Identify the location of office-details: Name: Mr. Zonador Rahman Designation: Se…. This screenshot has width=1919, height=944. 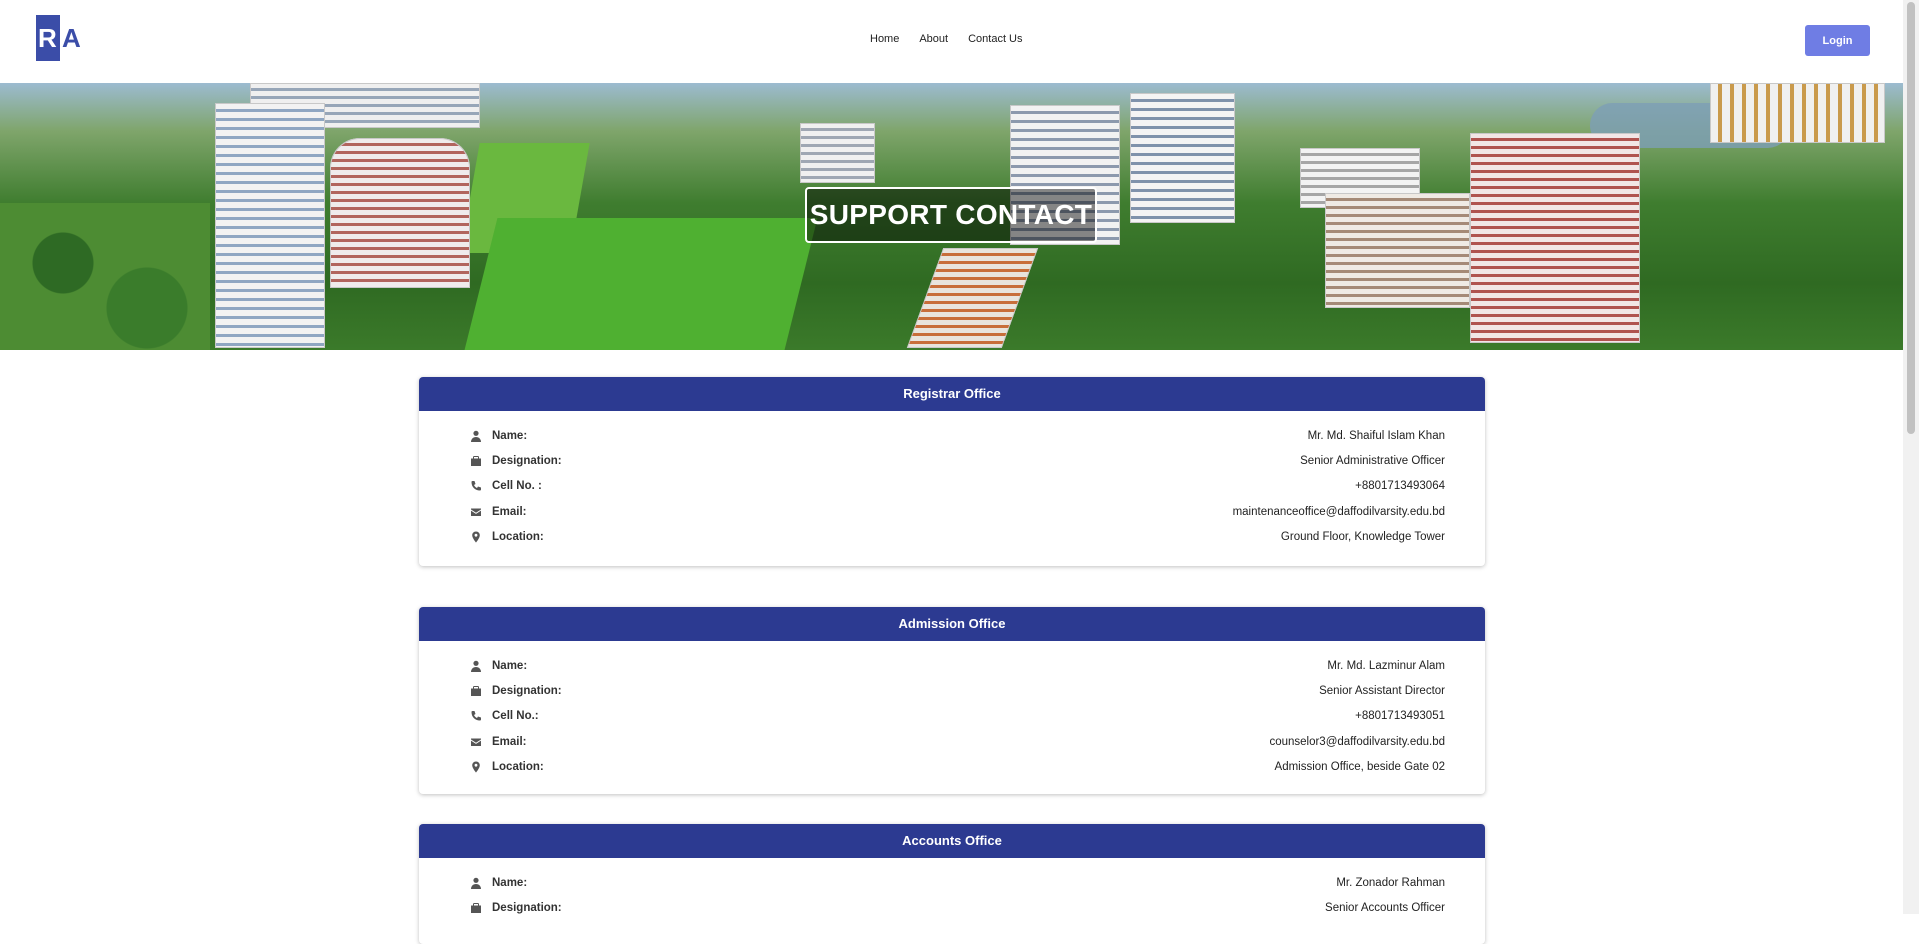
(952, 889).